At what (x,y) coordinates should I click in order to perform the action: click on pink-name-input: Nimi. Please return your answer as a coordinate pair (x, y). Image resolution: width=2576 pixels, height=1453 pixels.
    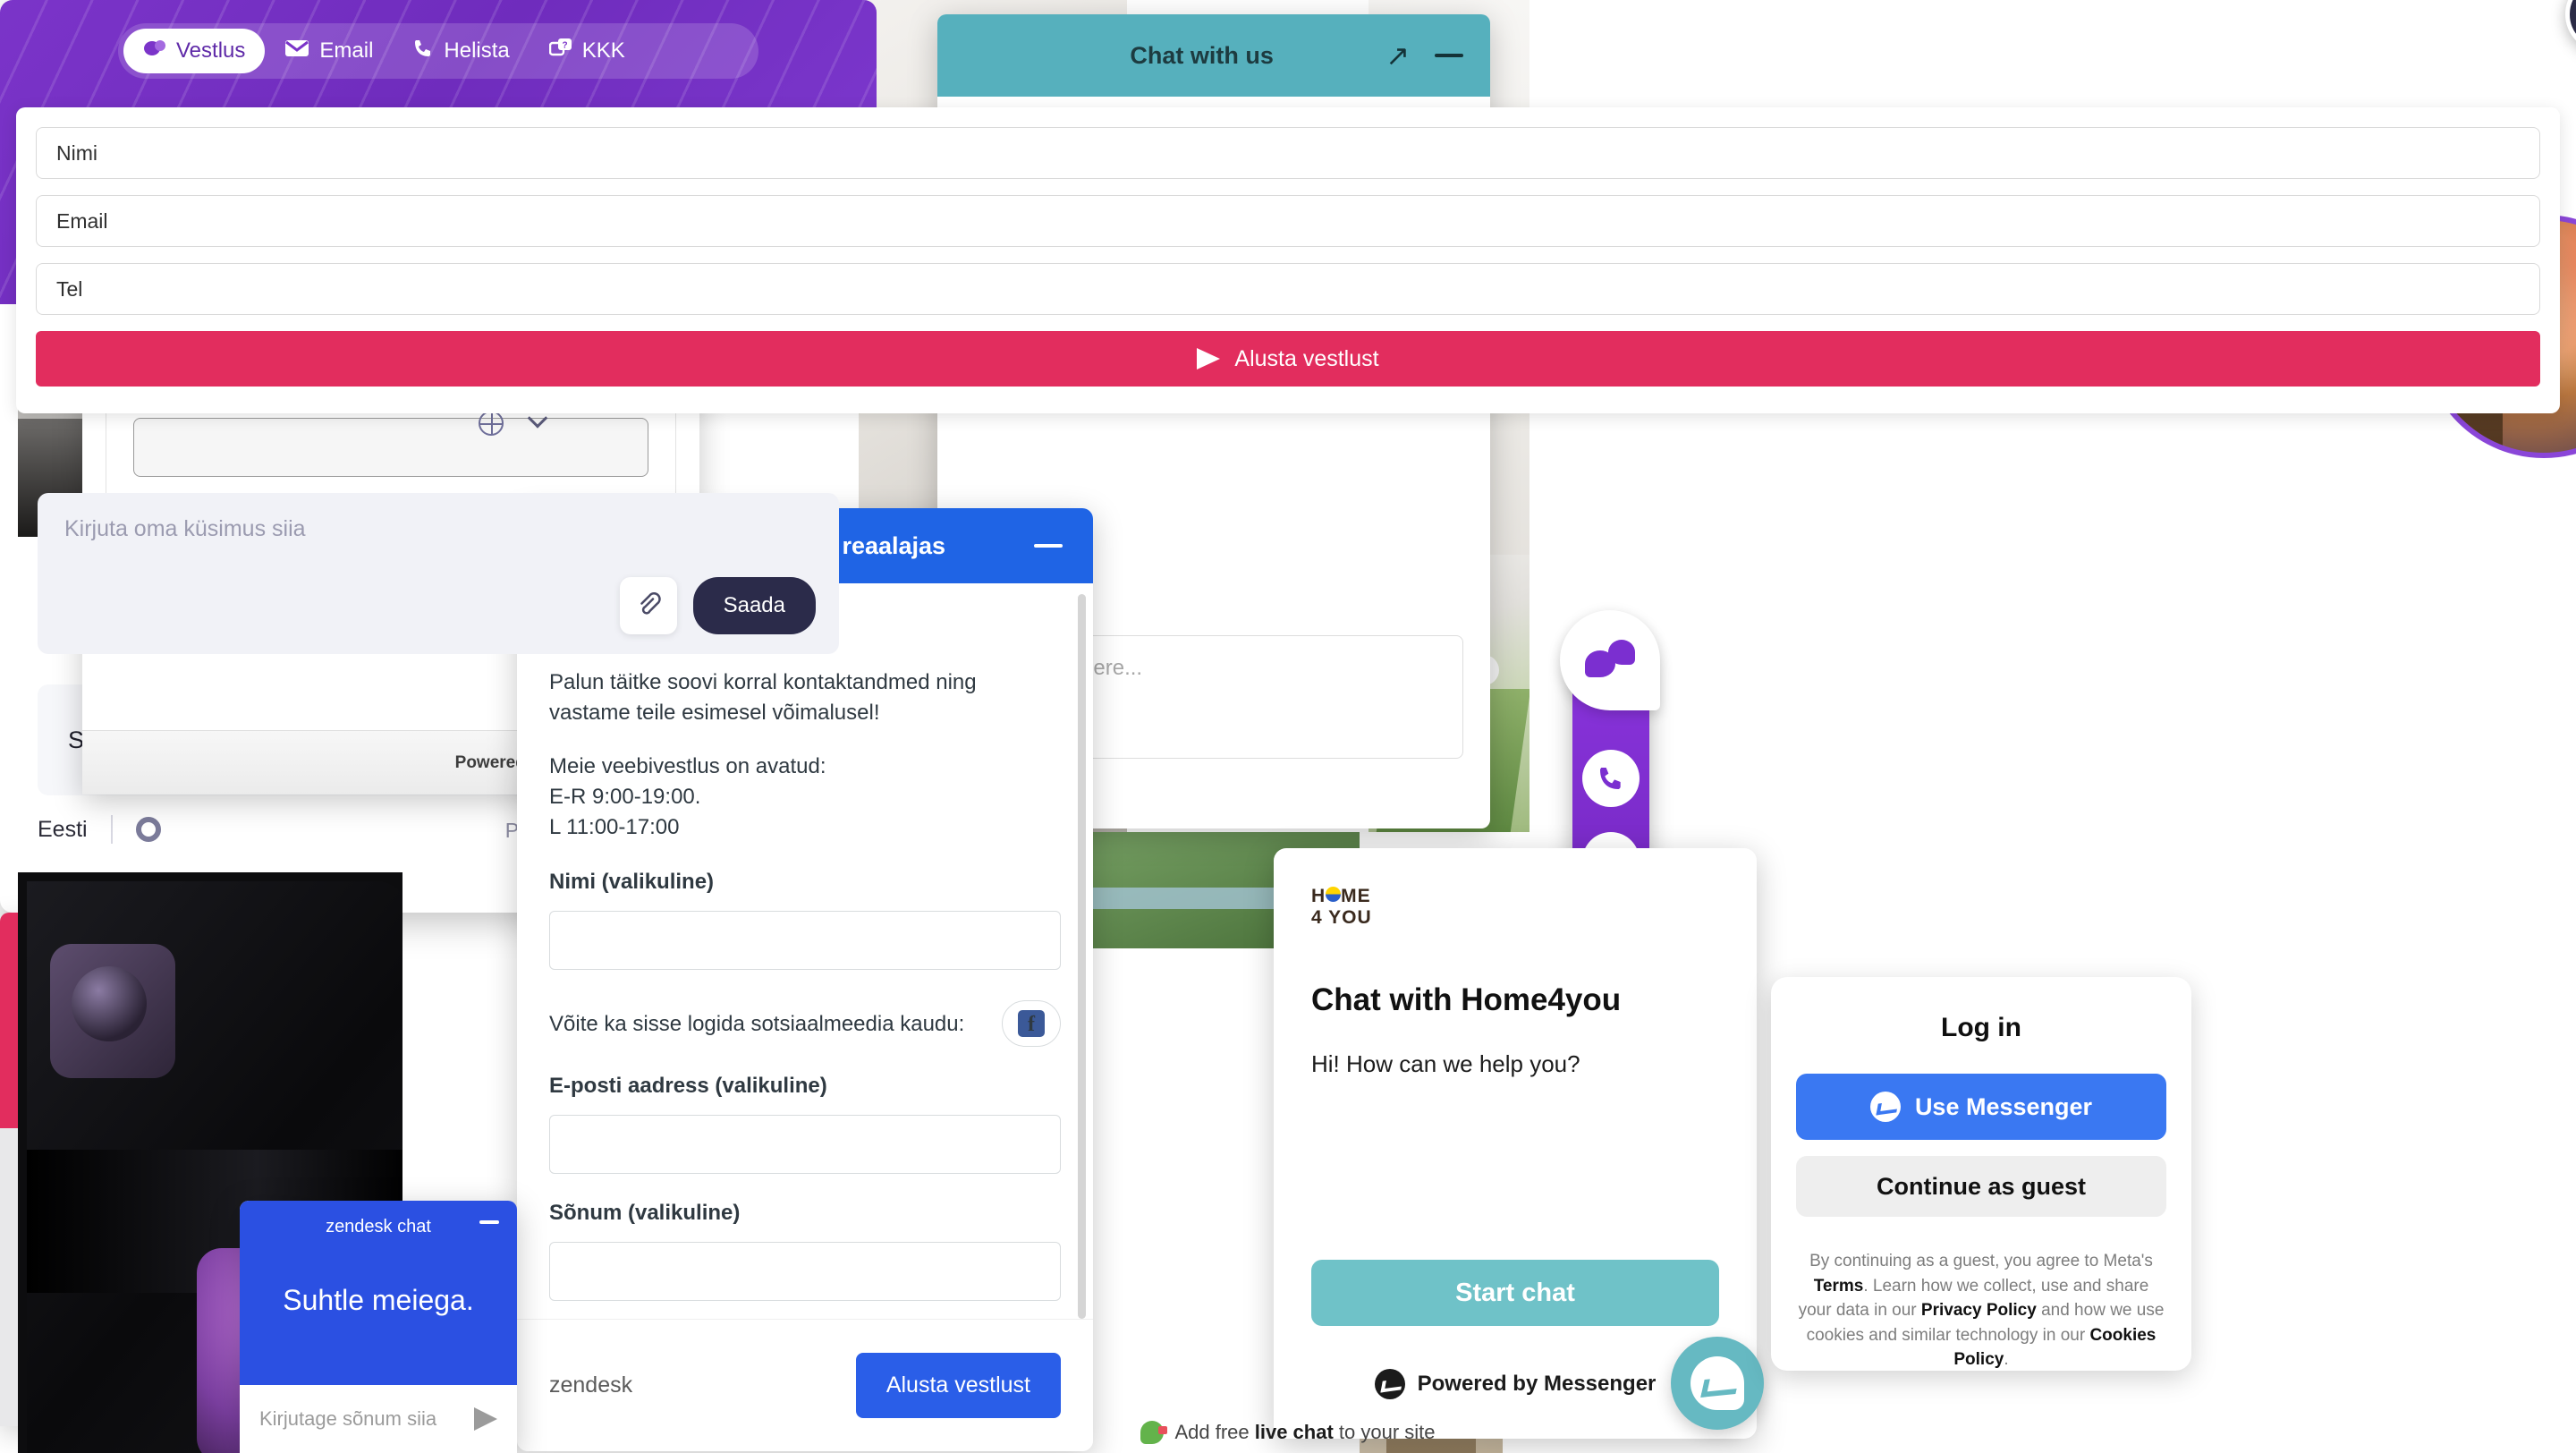
    Looking at the image, I should click on (1288, 153).